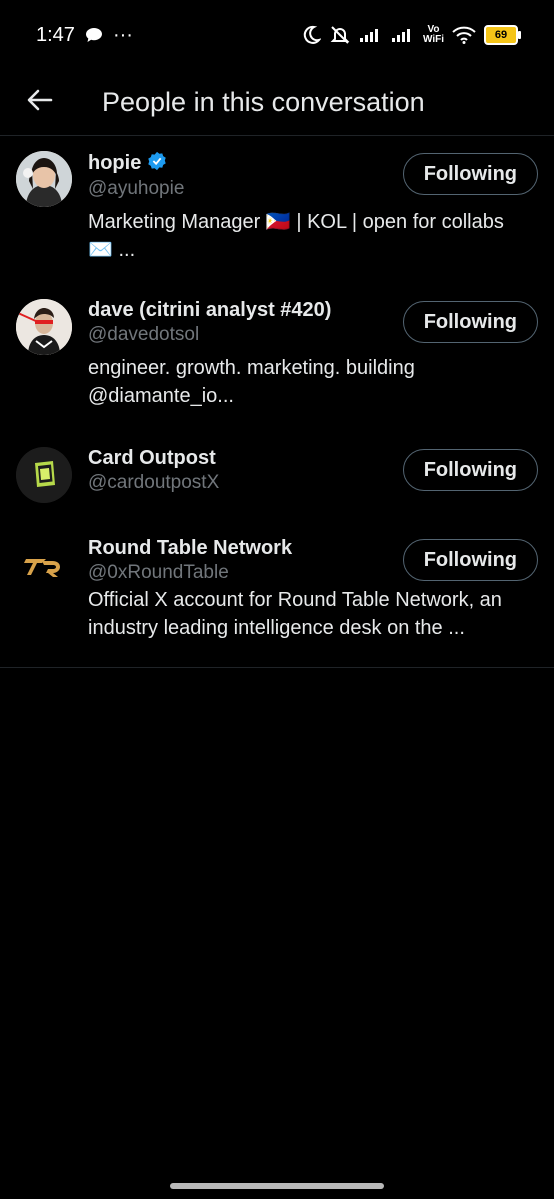 The height and width of the screenshot is (1199, 554). I want to click on status-left: 1:47 ···, so click(84, 35).